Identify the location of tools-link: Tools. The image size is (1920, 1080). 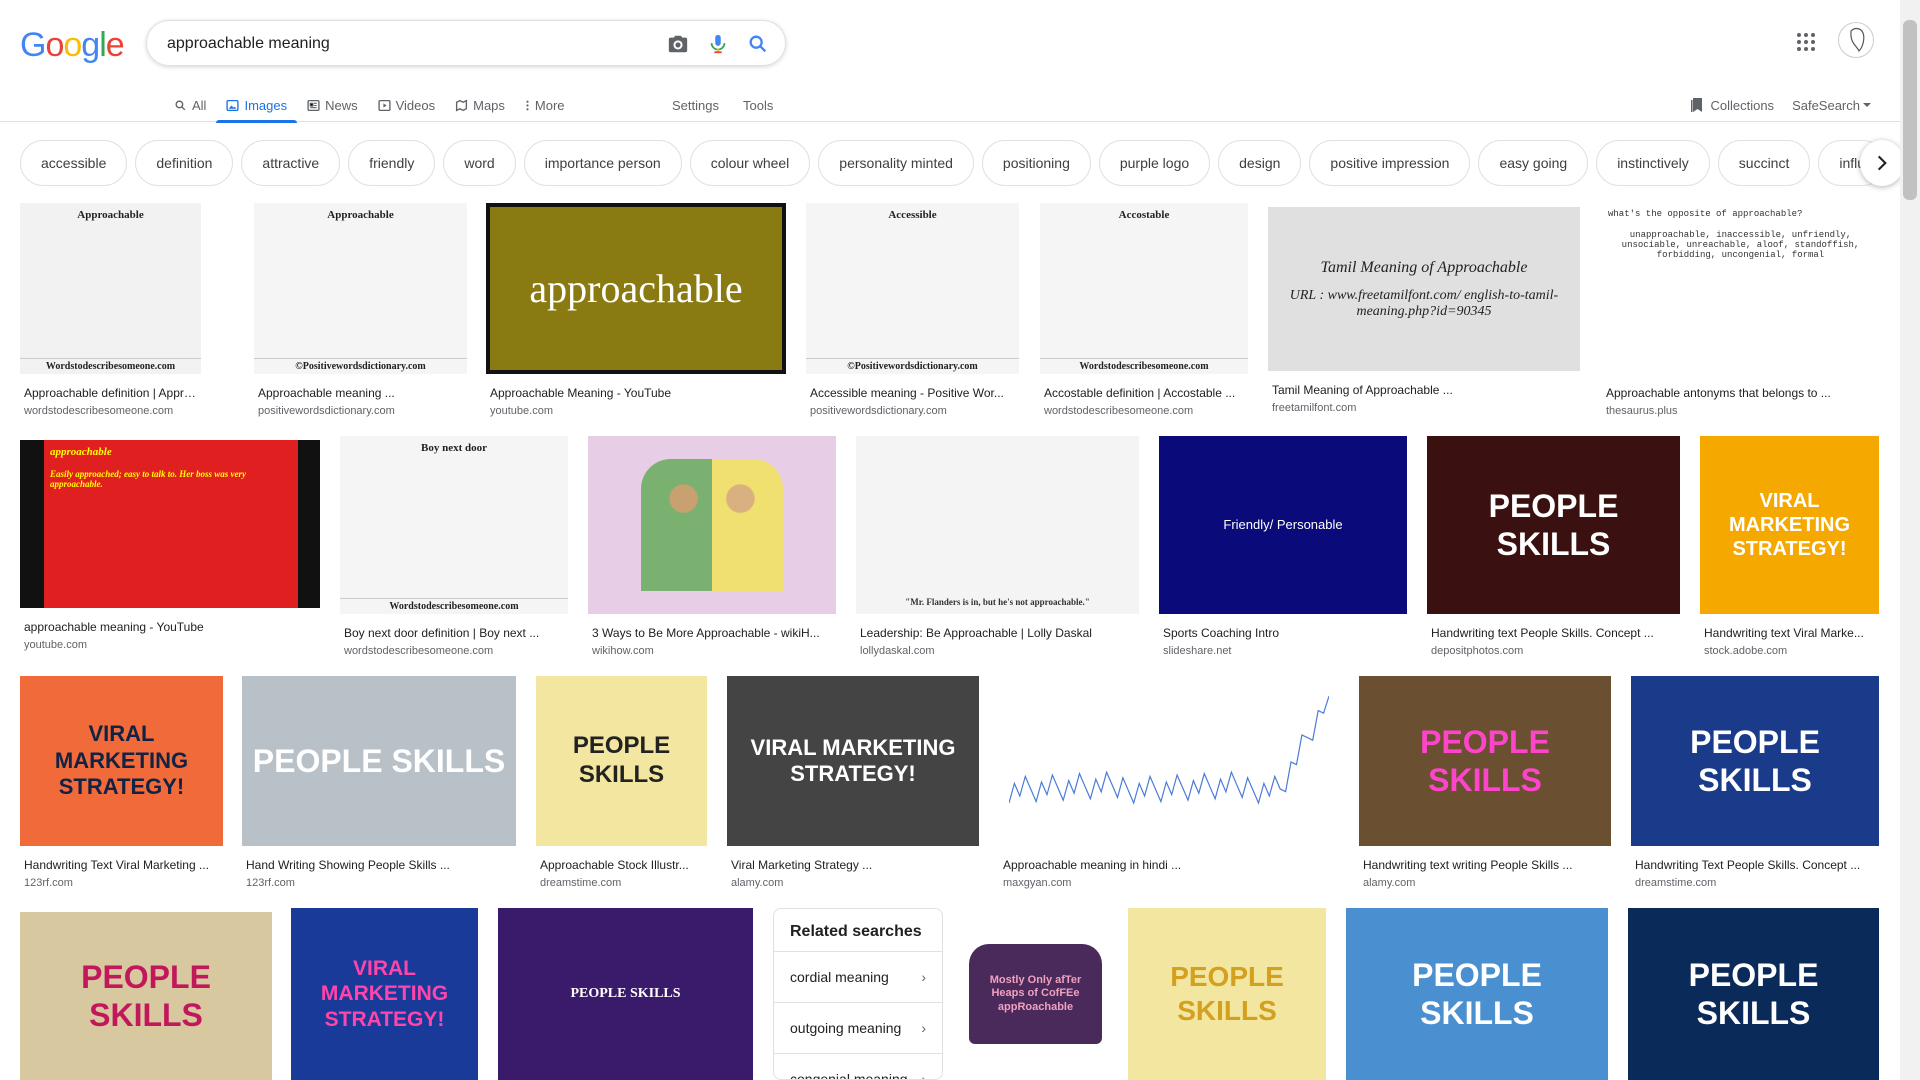
(758, 105).